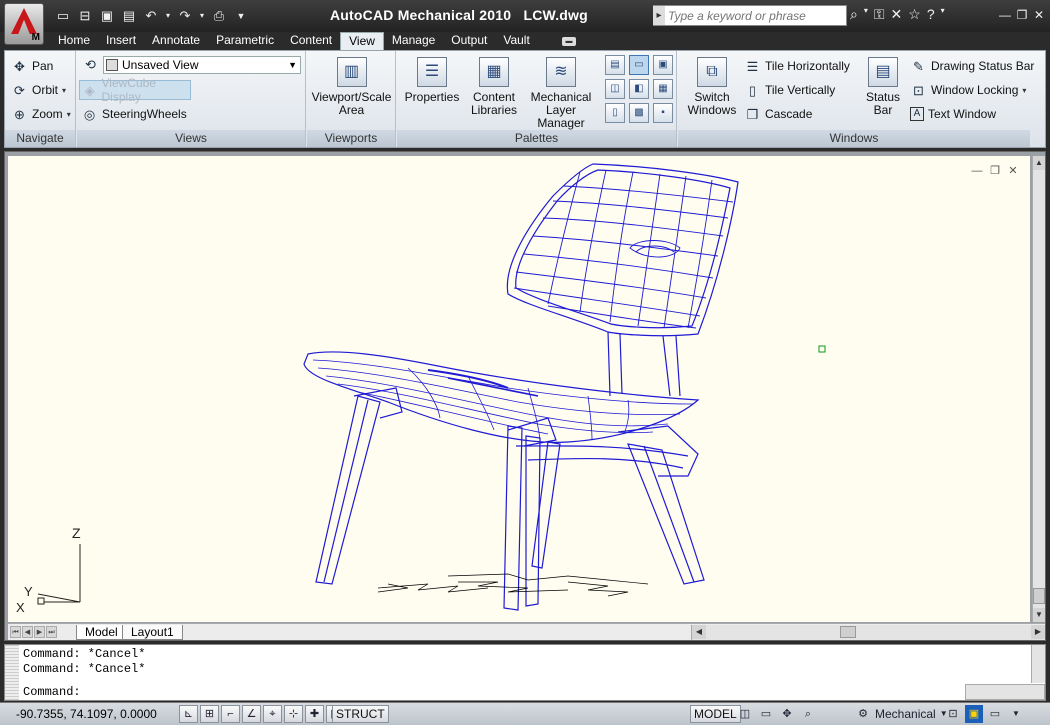 The image size is (1050, 725). What do you see at coordinates (134, 114) in the screenshot?
I see `steeringwheels-button: ◎ SteeringWheels` at bounding box center [134, 114].